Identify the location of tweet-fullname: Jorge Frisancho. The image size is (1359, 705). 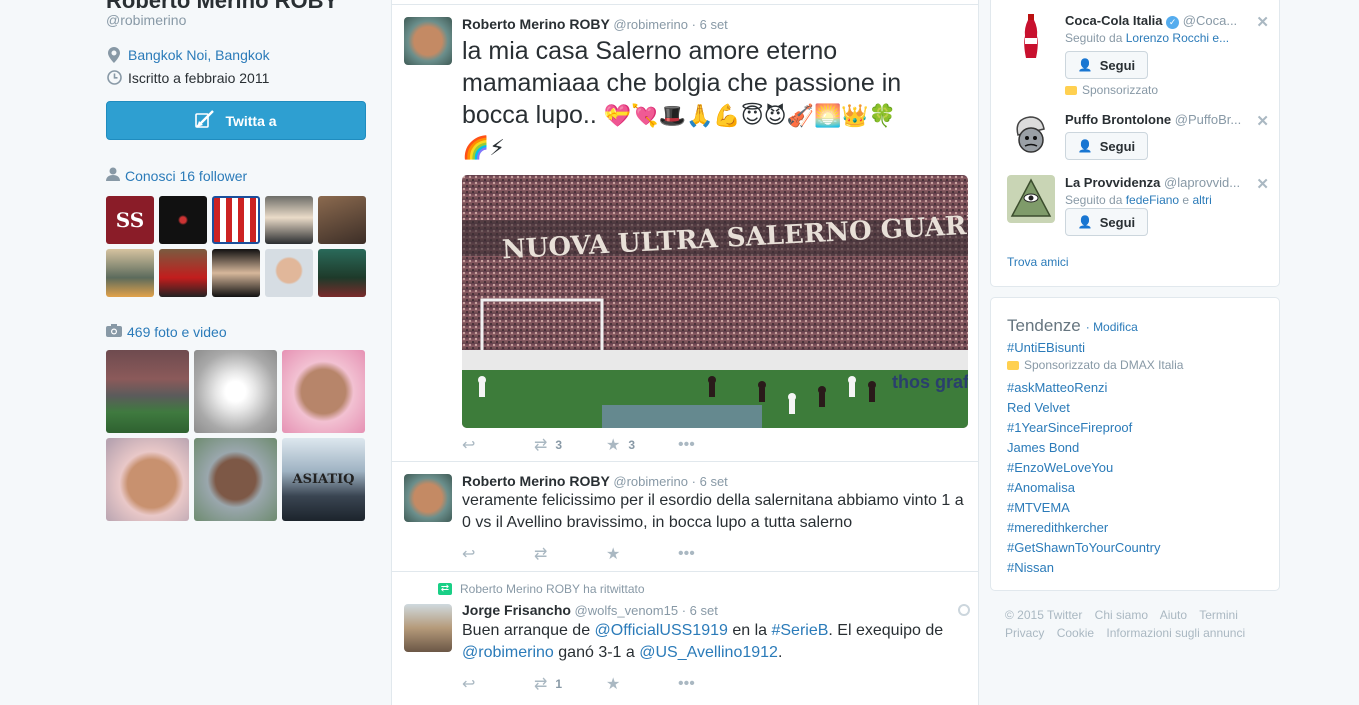
(516, 610).